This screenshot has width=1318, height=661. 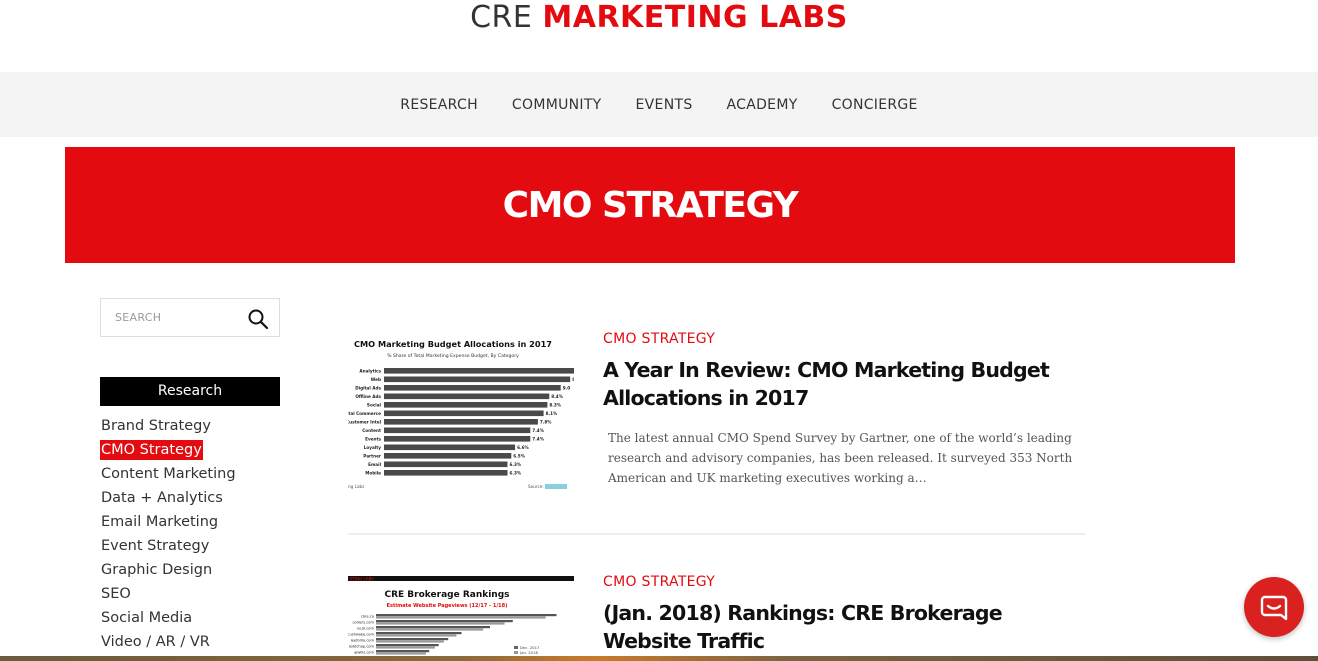 I want to click on page-title: CMO STRATEGY, so click(x=650, y=205).